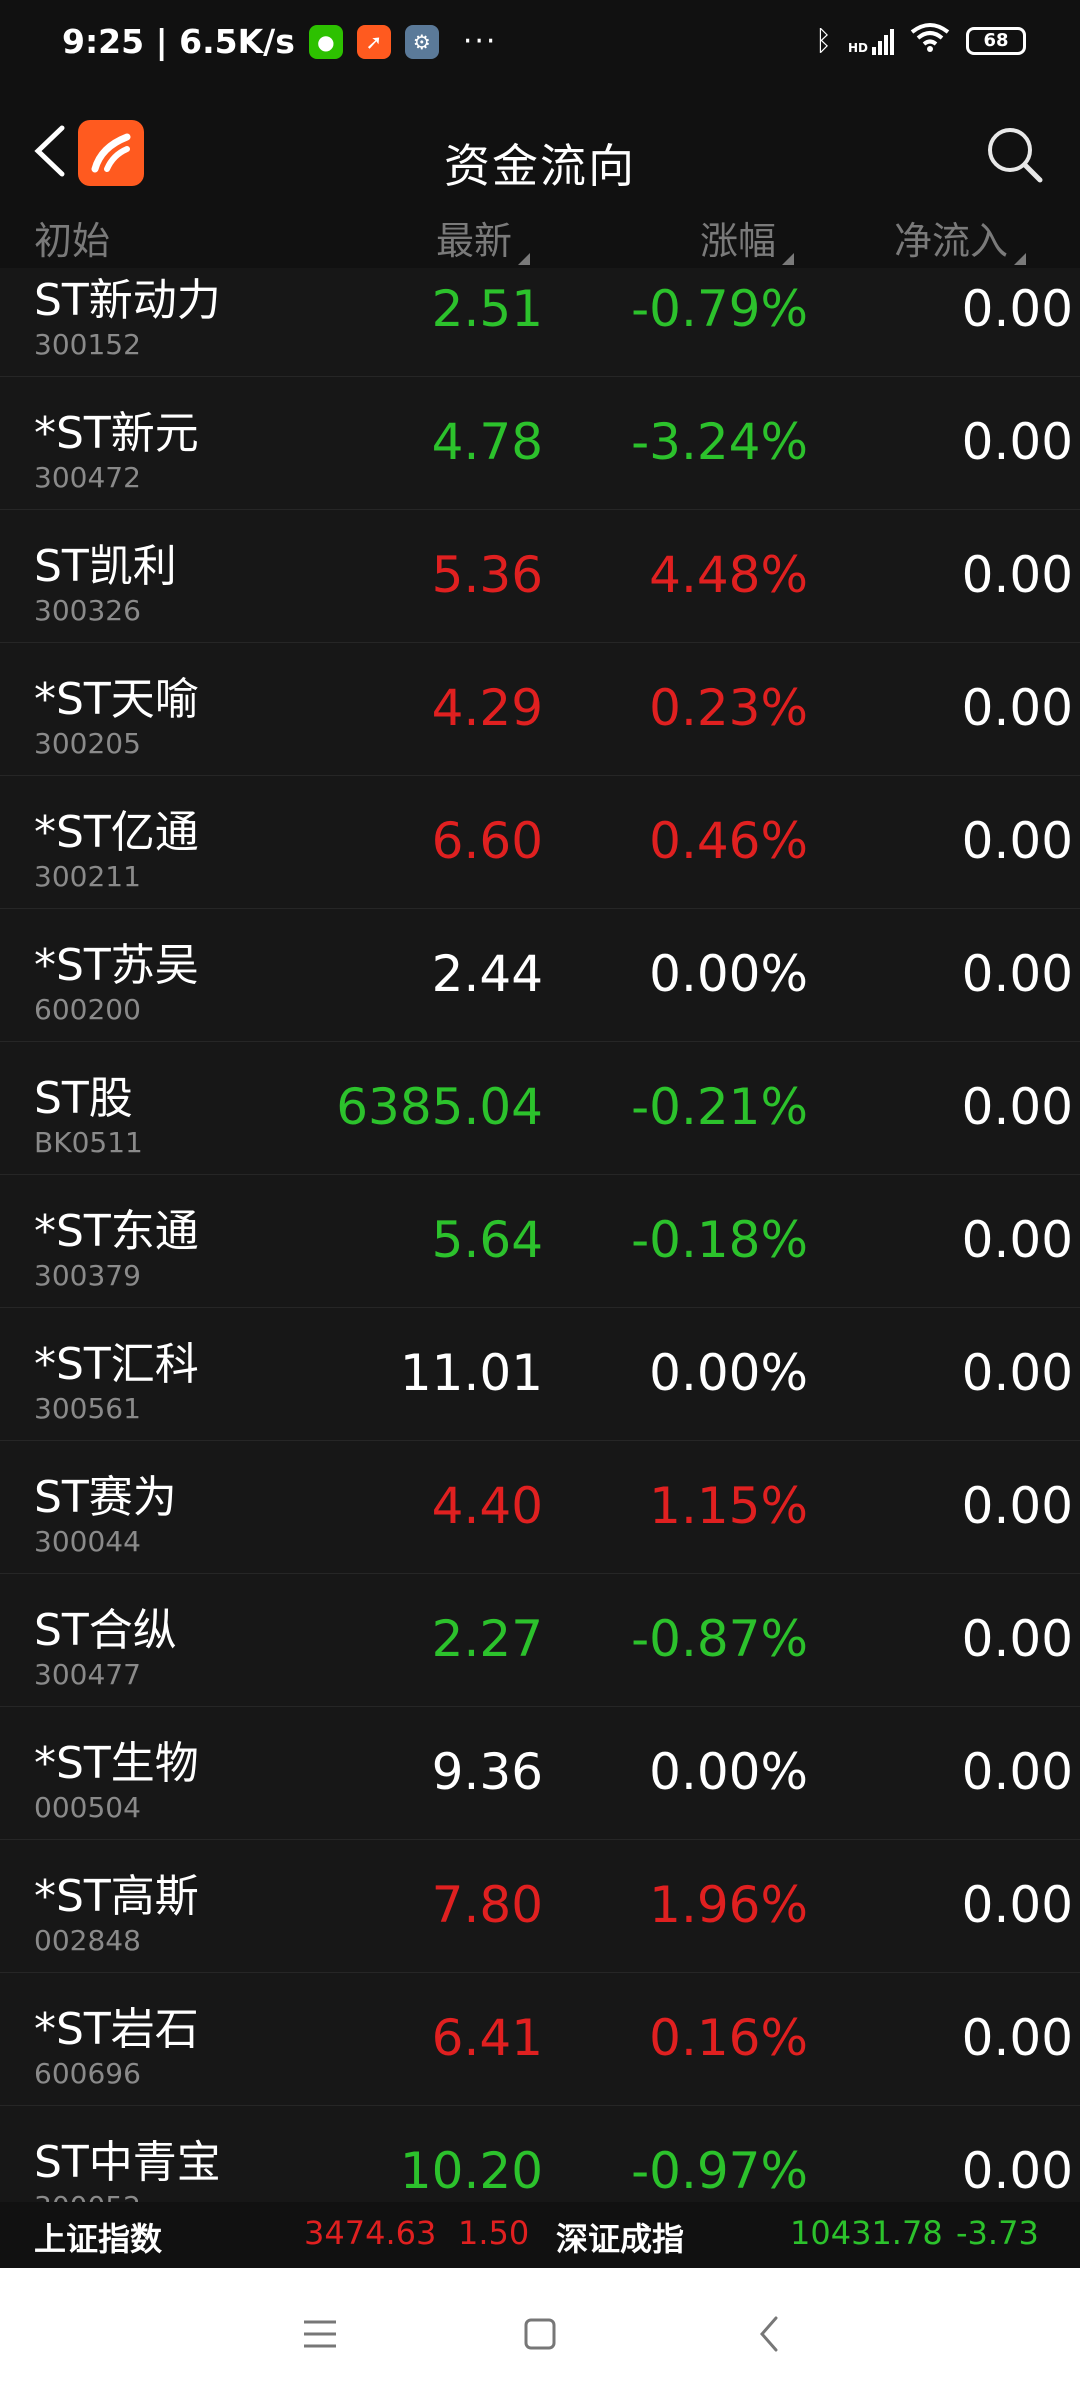 Image resolution: width=1080 pixels, height=2400 pixels. I want to click on stock-price: 6.60, so click(487, 841).